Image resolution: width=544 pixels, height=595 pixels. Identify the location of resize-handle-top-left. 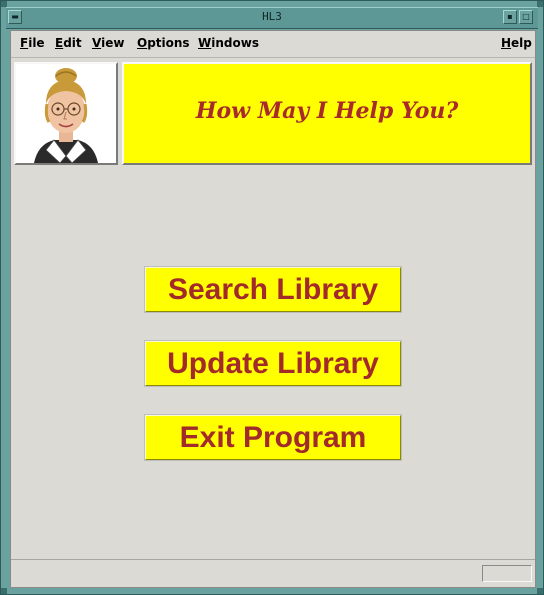
(4, 4).